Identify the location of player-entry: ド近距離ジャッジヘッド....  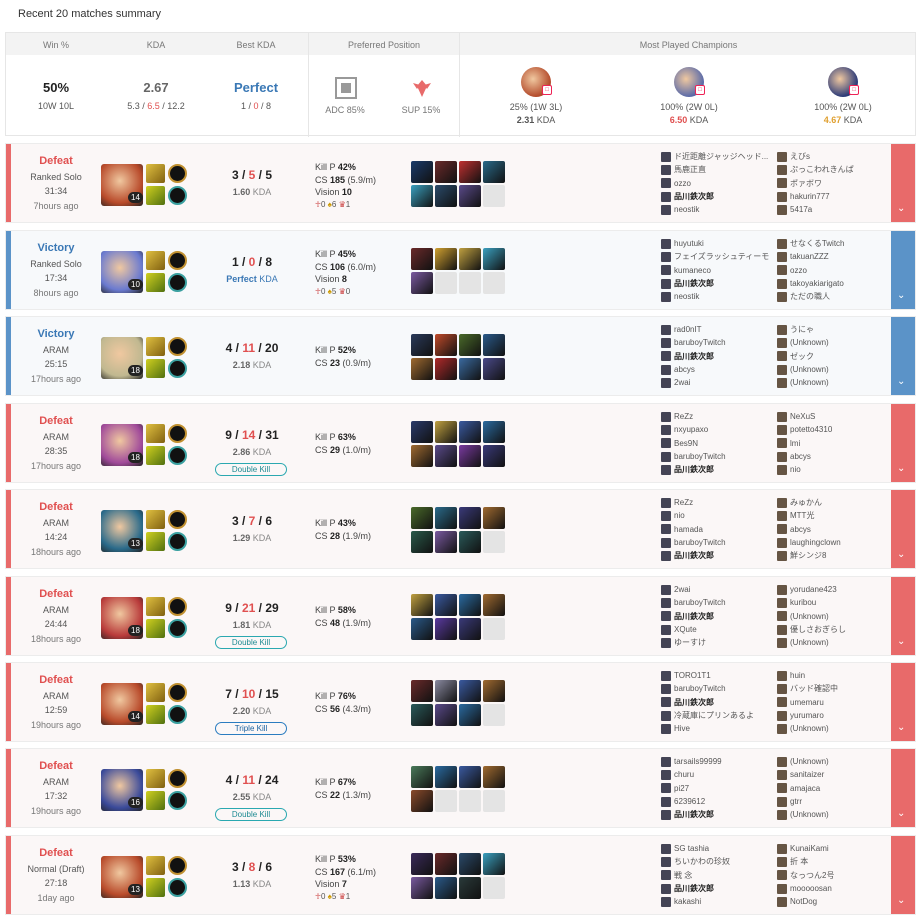
(721, 156).